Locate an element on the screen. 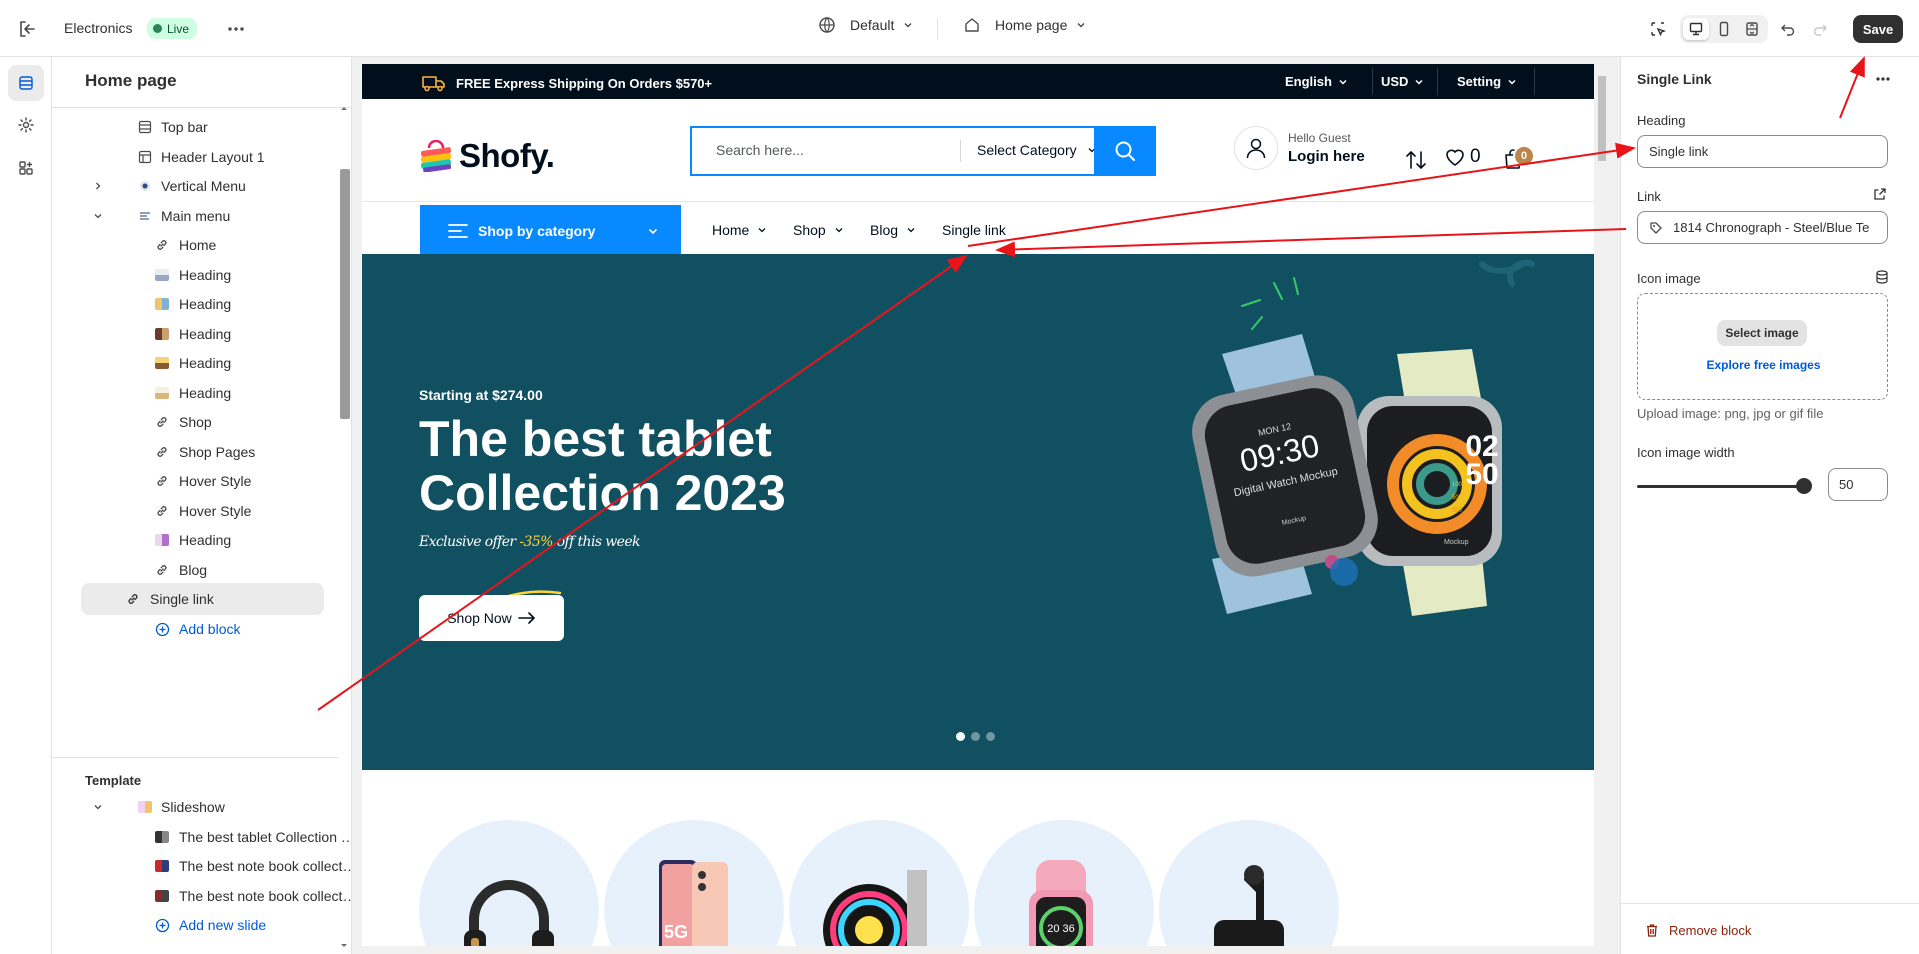  icon-width-slider is located at coordinates (1720, 486).